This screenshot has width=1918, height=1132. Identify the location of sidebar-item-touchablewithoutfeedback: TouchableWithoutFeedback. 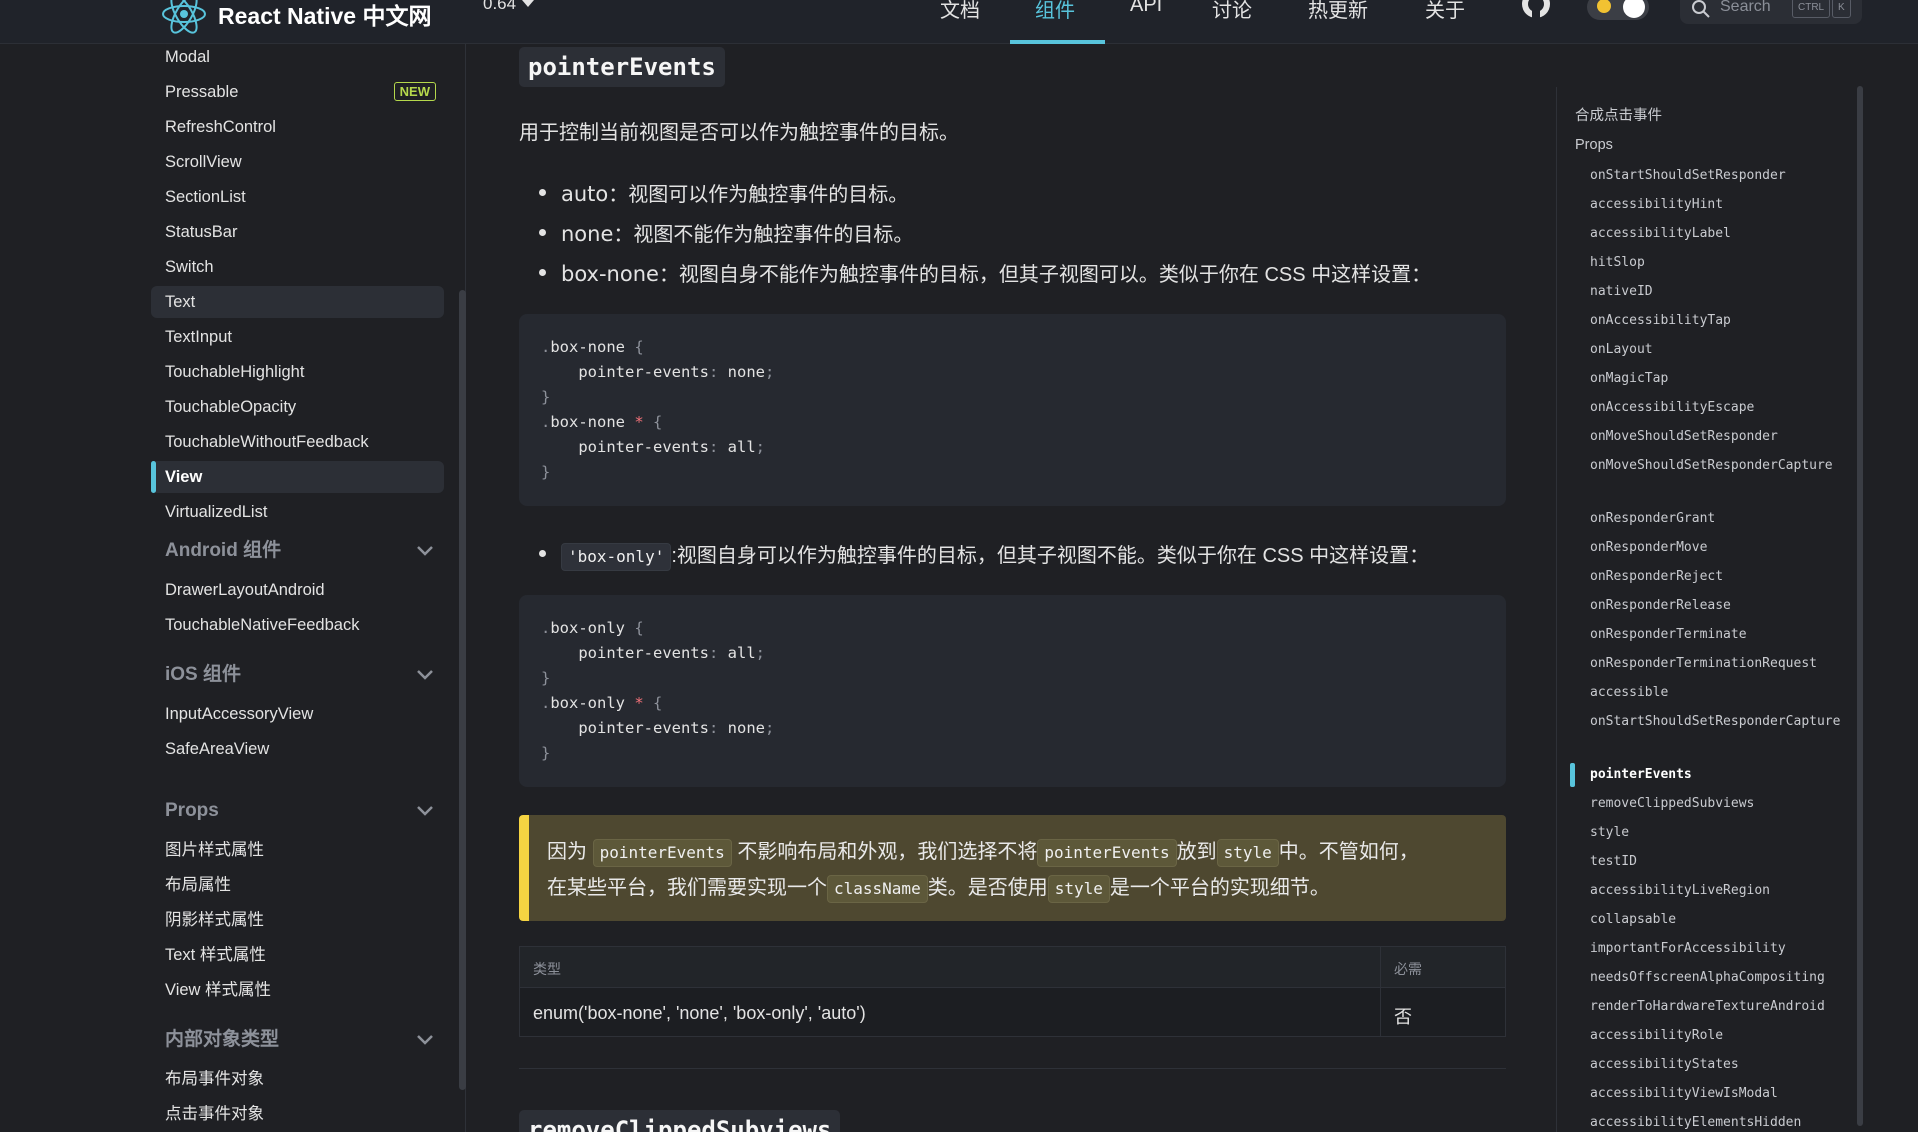
(297, 442).